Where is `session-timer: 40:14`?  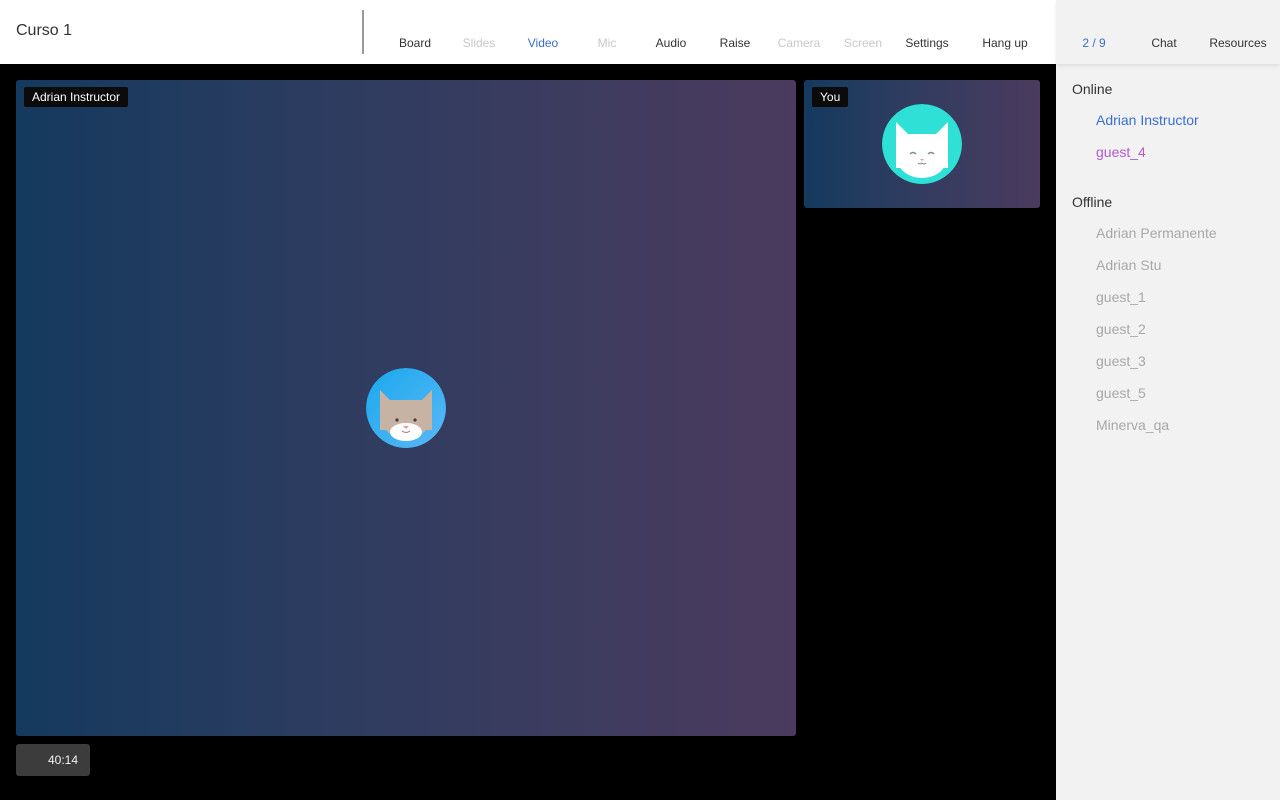 session-timer: 40:14 is located at coordinates (53, 760).